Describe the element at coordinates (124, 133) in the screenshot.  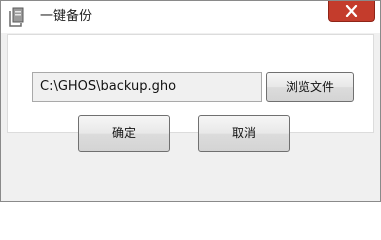
I see `ok-button: 确定` at that location.